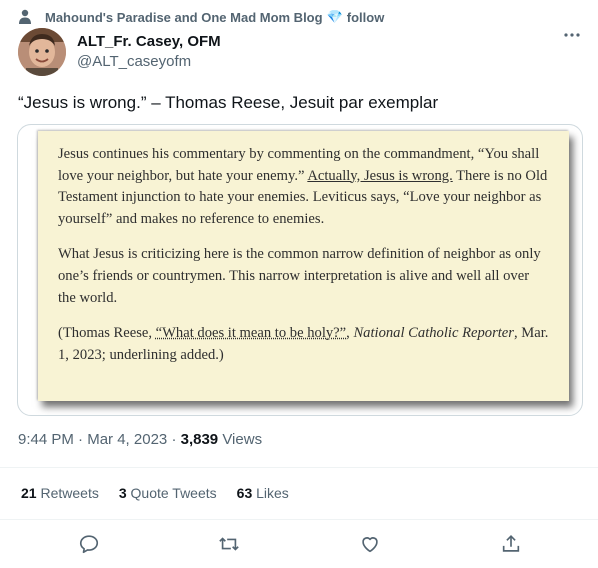 The width and height of the screenshot is (598, 568). What do you see at coordinates (25, 17) in the screenshot?
I see `person-icon` at bounding box center [25, 17].